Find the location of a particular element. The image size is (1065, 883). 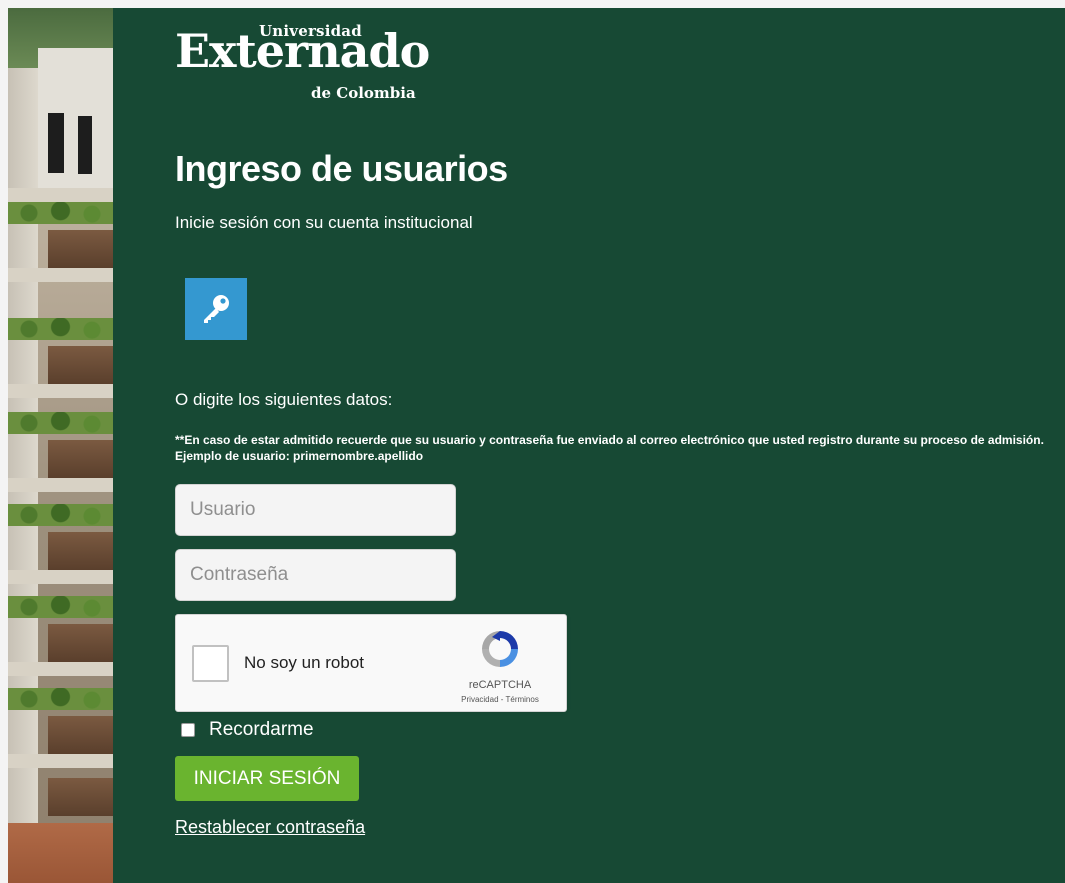

username-input is located at coordinates (315, 510).